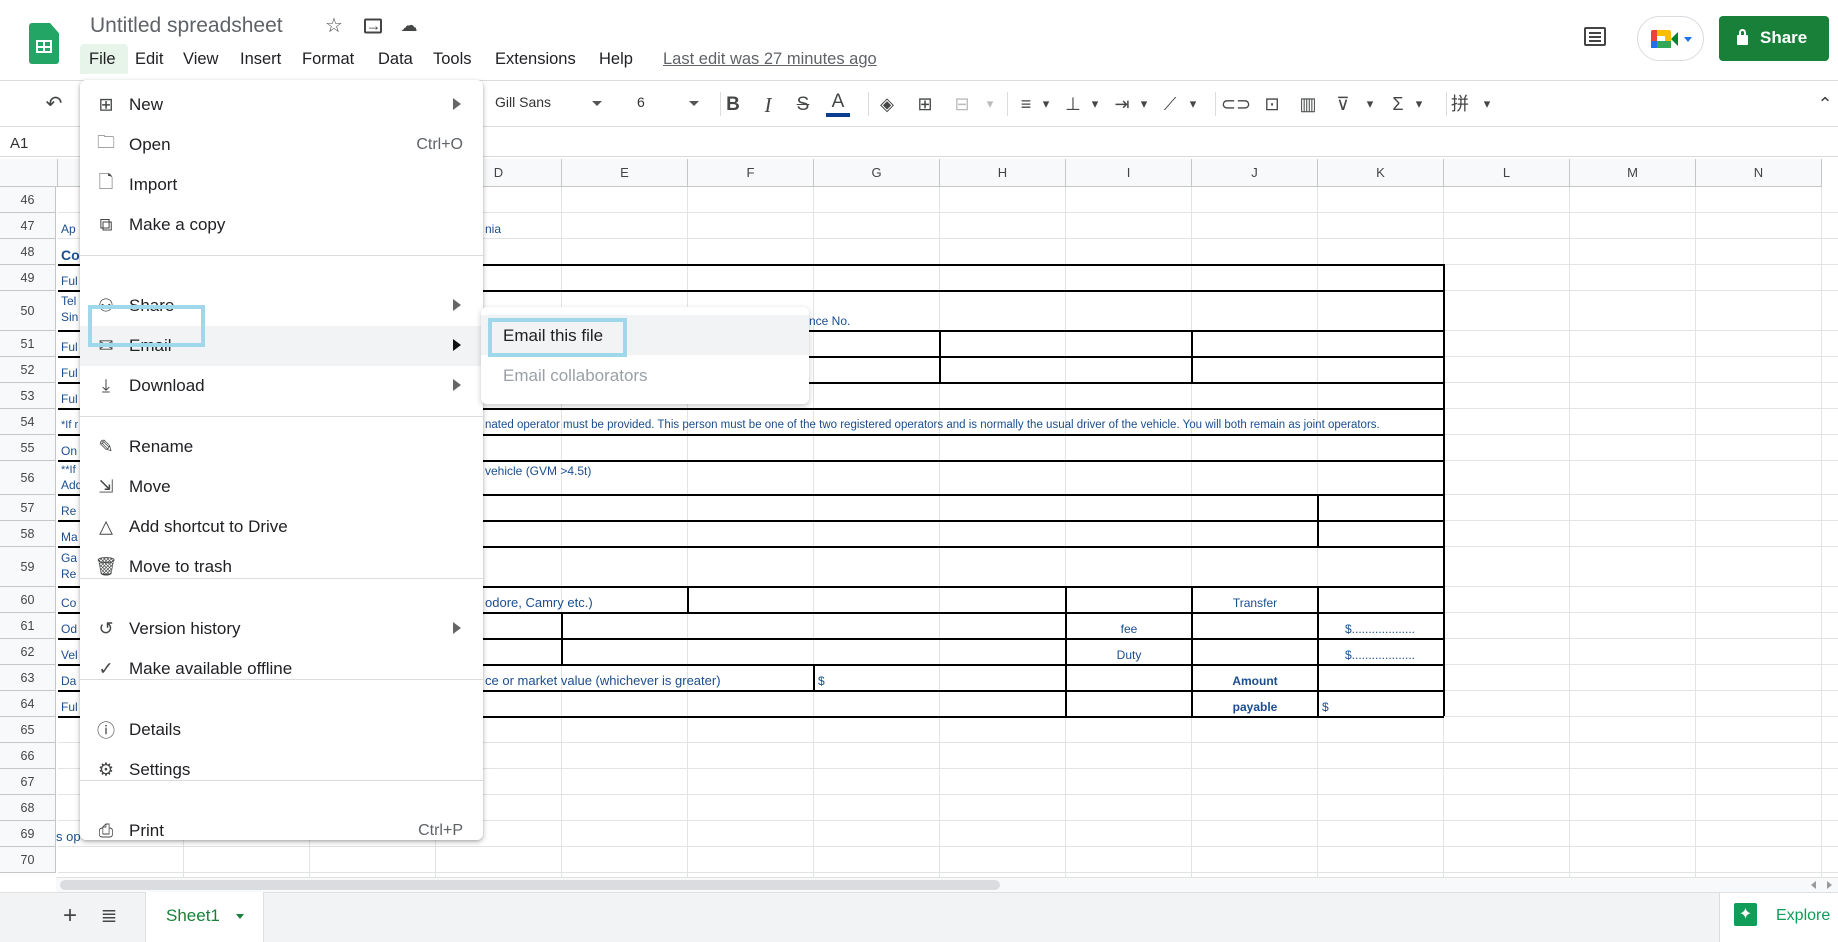 The width and height of the screenshot is (1838, 942). Describe the element at coordinates (409, 26) in the screenshot. I see `cloud-saved-icon: ☁` at that location.